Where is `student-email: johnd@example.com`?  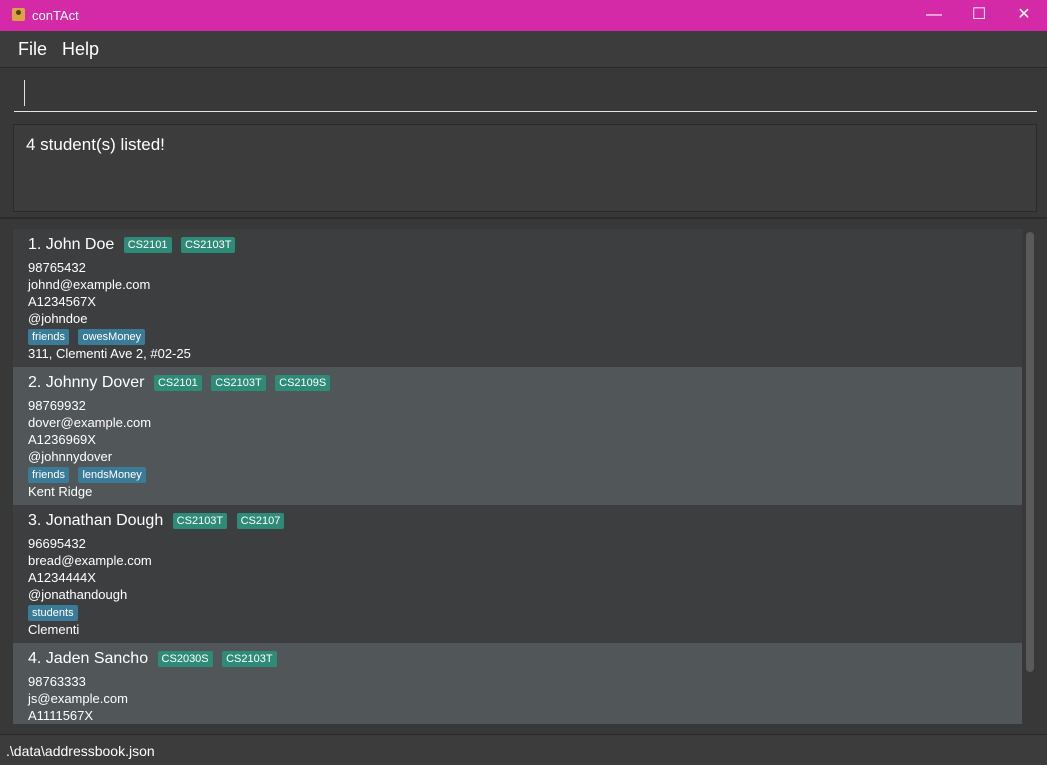
student-email: johnd@example.com is located at coordinates (89, 284).